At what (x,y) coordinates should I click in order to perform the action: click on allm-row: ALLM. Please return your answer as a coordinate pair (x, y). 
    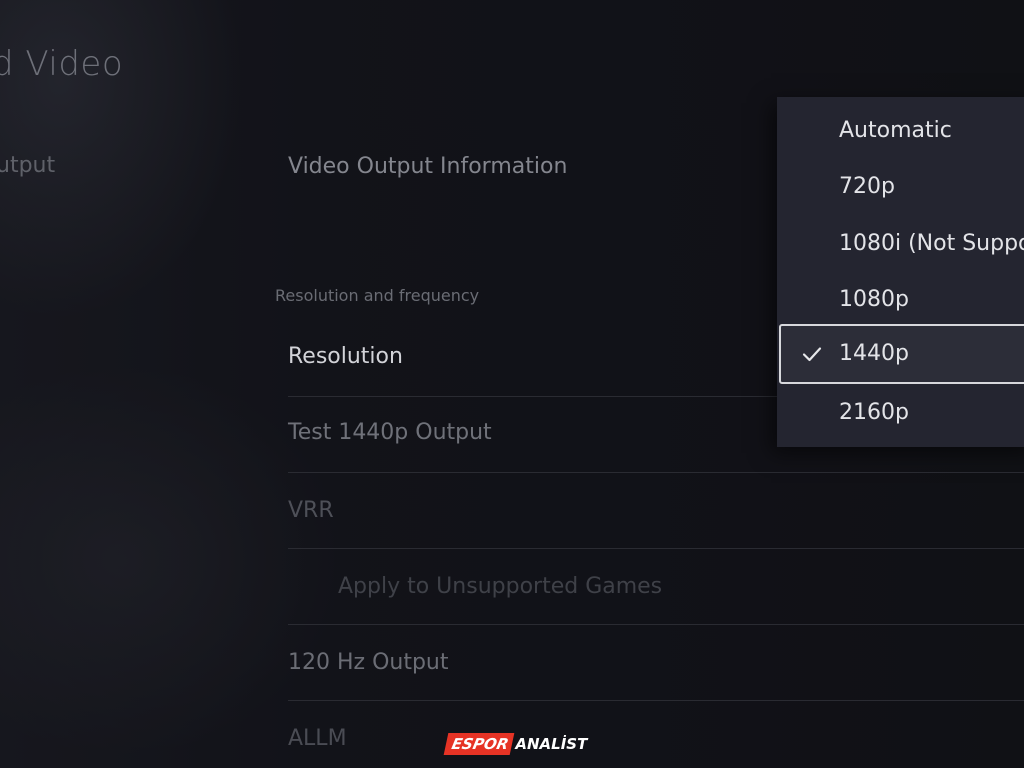
    Looking at the image, I should click on (656, 734).